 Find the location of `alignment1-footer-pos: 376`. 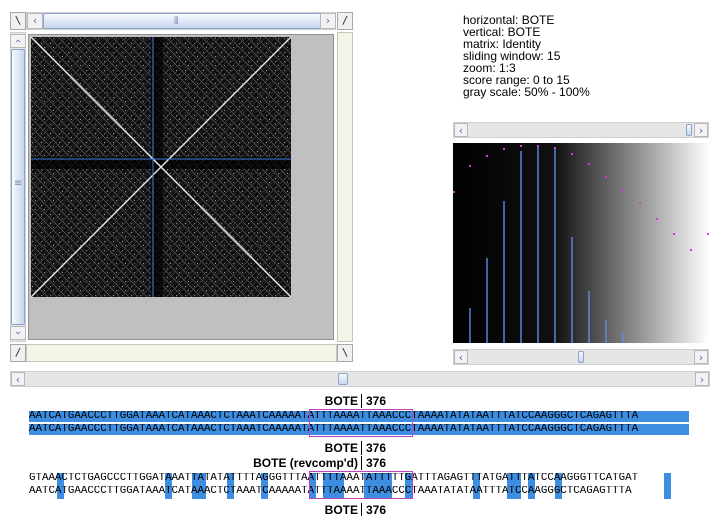

alignment1-footer-pos: 376 is located at coordinates (376, 448).